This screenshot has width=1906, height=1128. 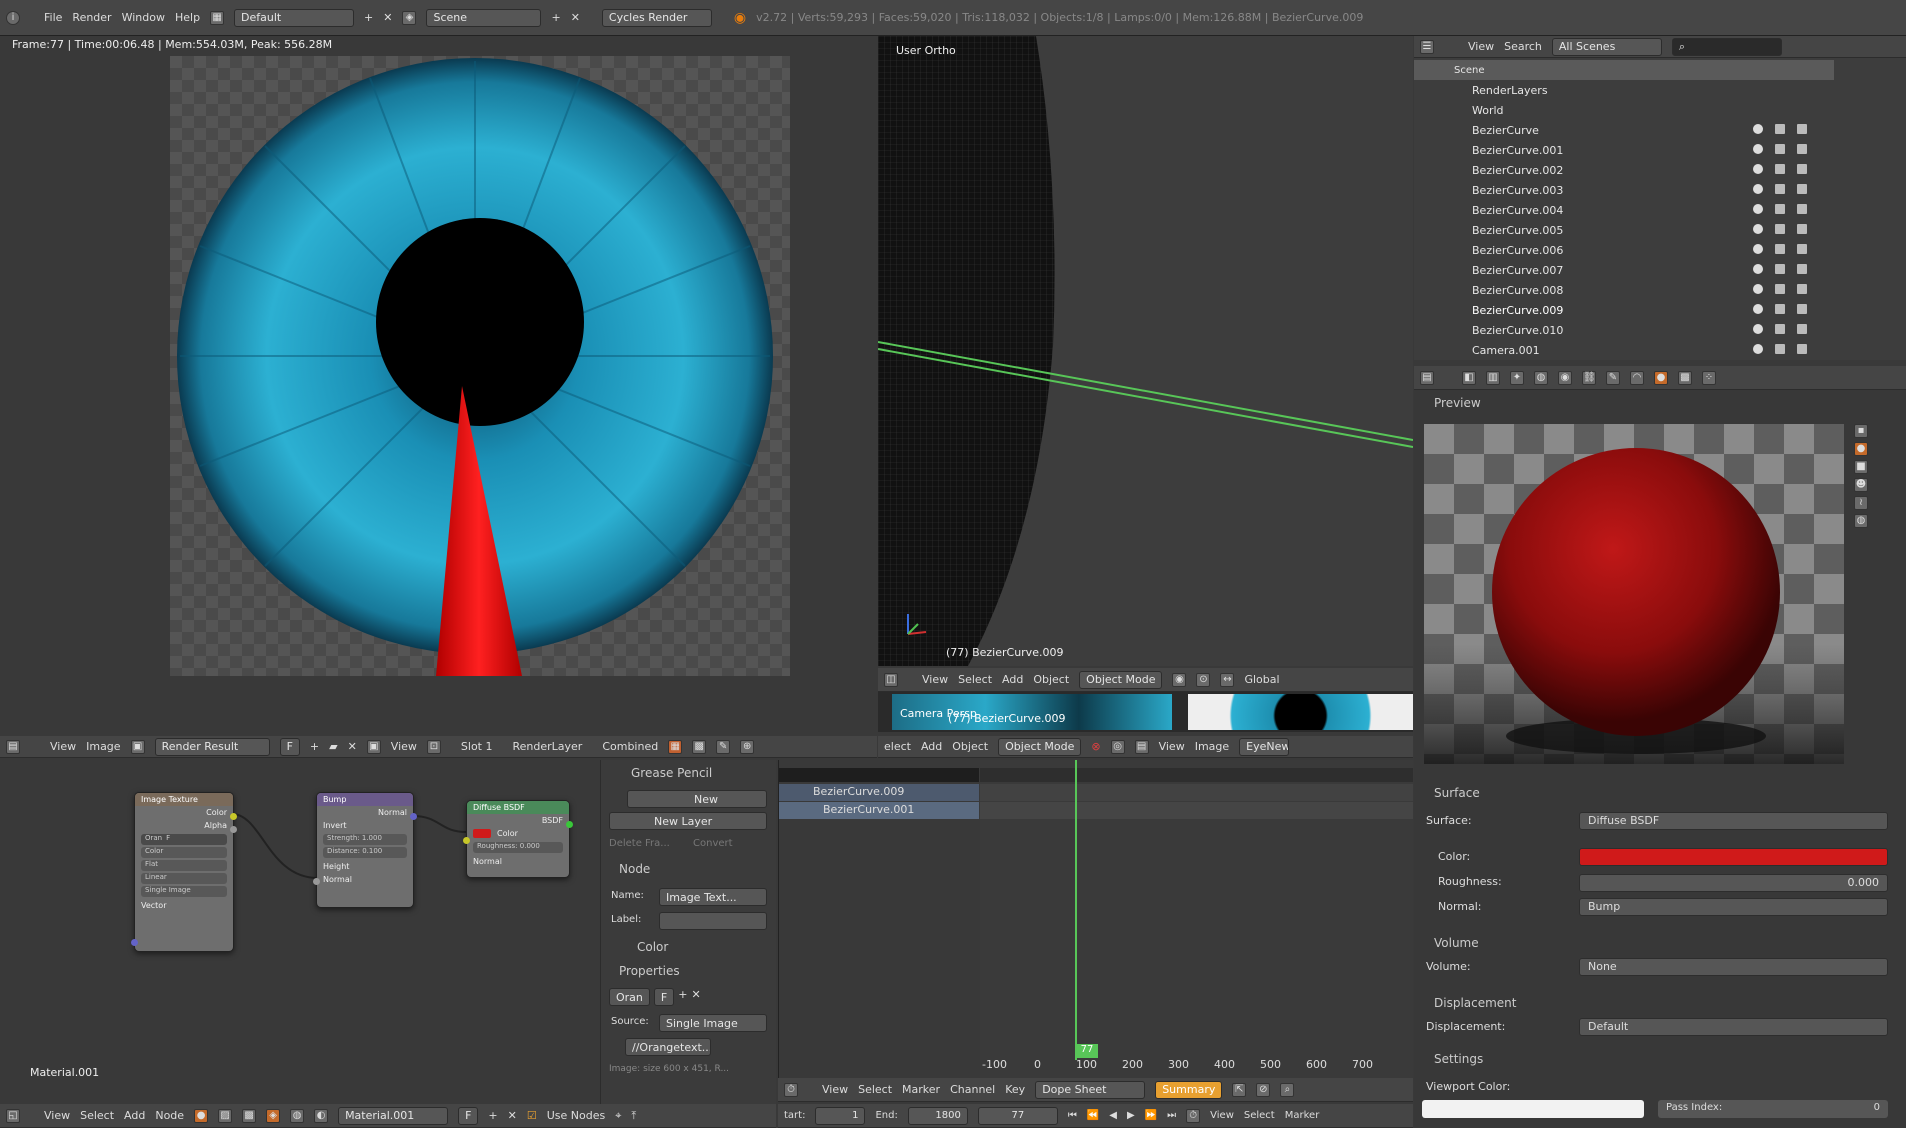 I want to click on material-fake-user: F, so click(x=468, y=1115).